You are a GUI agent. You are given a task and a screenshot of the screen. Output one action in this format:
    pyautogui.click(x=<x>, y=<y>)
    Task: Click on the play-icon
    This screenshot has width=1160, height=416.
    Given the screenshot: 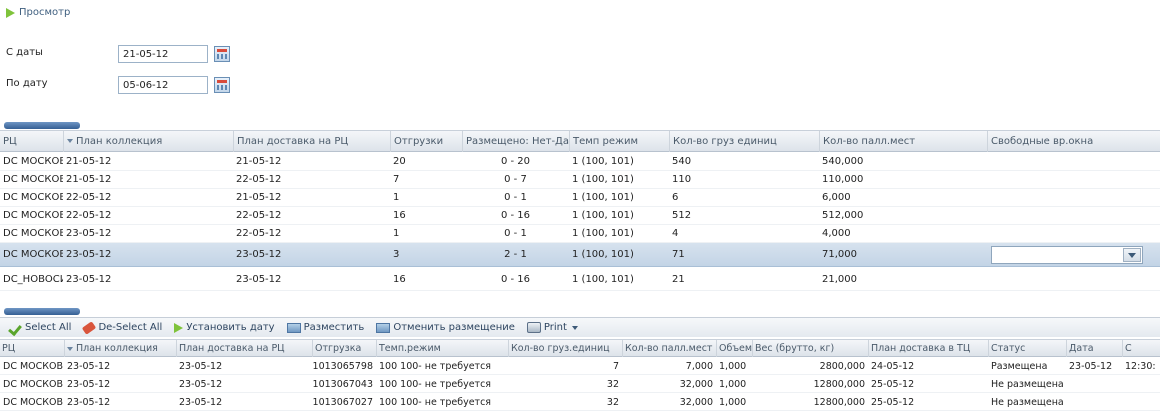 What is the action you would take?
    pyautogui.click(x=179, y=327)
    